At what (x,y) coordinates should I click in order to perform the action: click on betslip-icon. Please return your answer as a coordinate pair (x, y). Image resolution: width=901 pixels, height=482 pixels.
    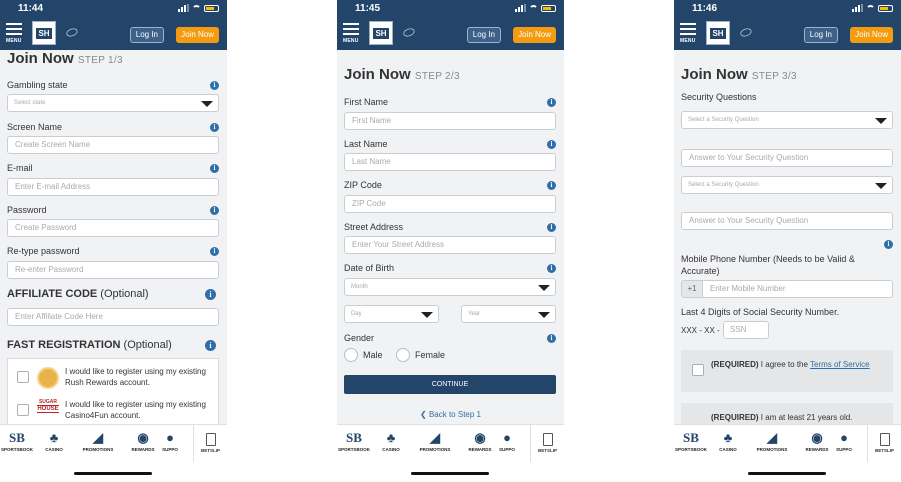
    Looking at the image, I should click on (210, 439).